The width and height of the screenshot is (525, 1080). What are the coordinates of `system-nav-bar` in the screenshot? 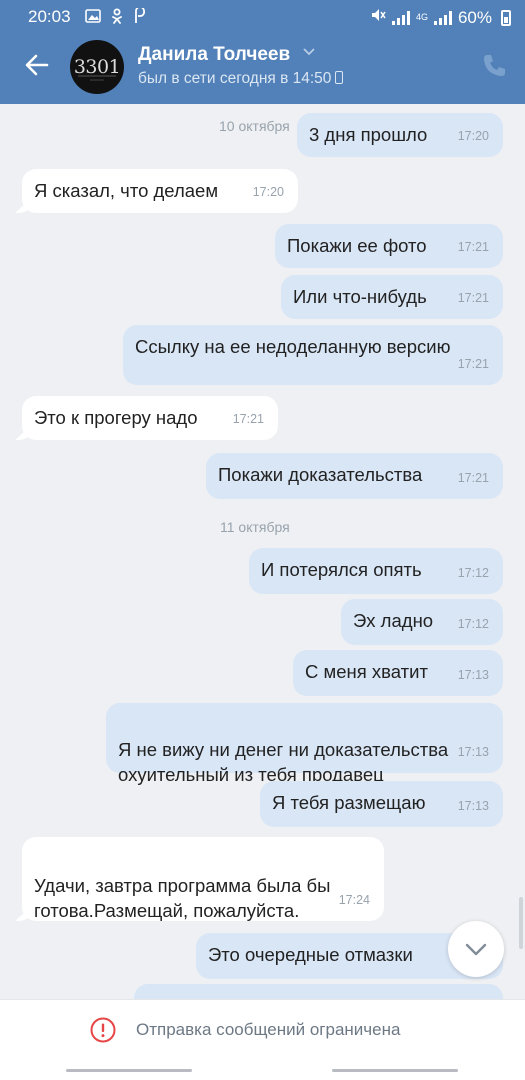 It's located at (262, 1069).